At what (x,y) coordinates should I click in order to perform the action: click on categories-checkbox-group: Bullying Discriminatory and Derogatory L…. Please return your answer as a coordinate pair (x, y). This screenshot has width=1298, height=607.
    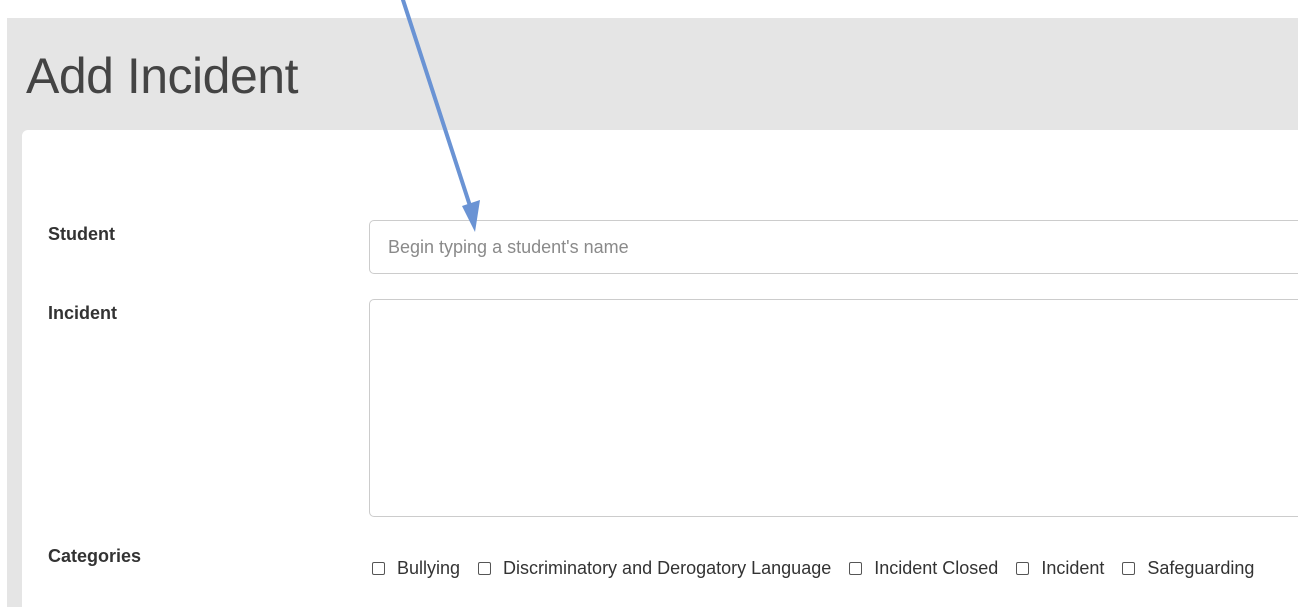
    Looking at the image, I should click on (835, 568).